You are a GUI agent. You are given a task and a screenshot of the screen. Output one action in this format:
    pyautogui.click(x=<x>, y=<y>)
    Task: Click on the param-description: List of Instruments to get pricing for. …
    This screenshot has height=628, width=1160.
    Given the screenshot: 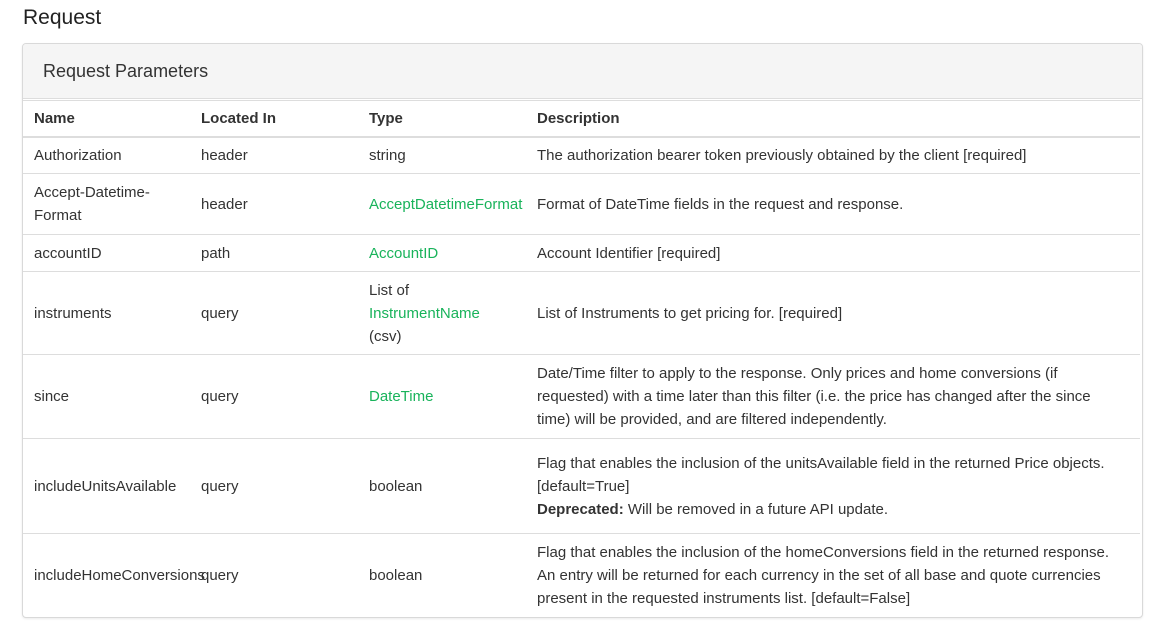 What is the action you would take?
    pyautogui.click(x=833, y=313)
    